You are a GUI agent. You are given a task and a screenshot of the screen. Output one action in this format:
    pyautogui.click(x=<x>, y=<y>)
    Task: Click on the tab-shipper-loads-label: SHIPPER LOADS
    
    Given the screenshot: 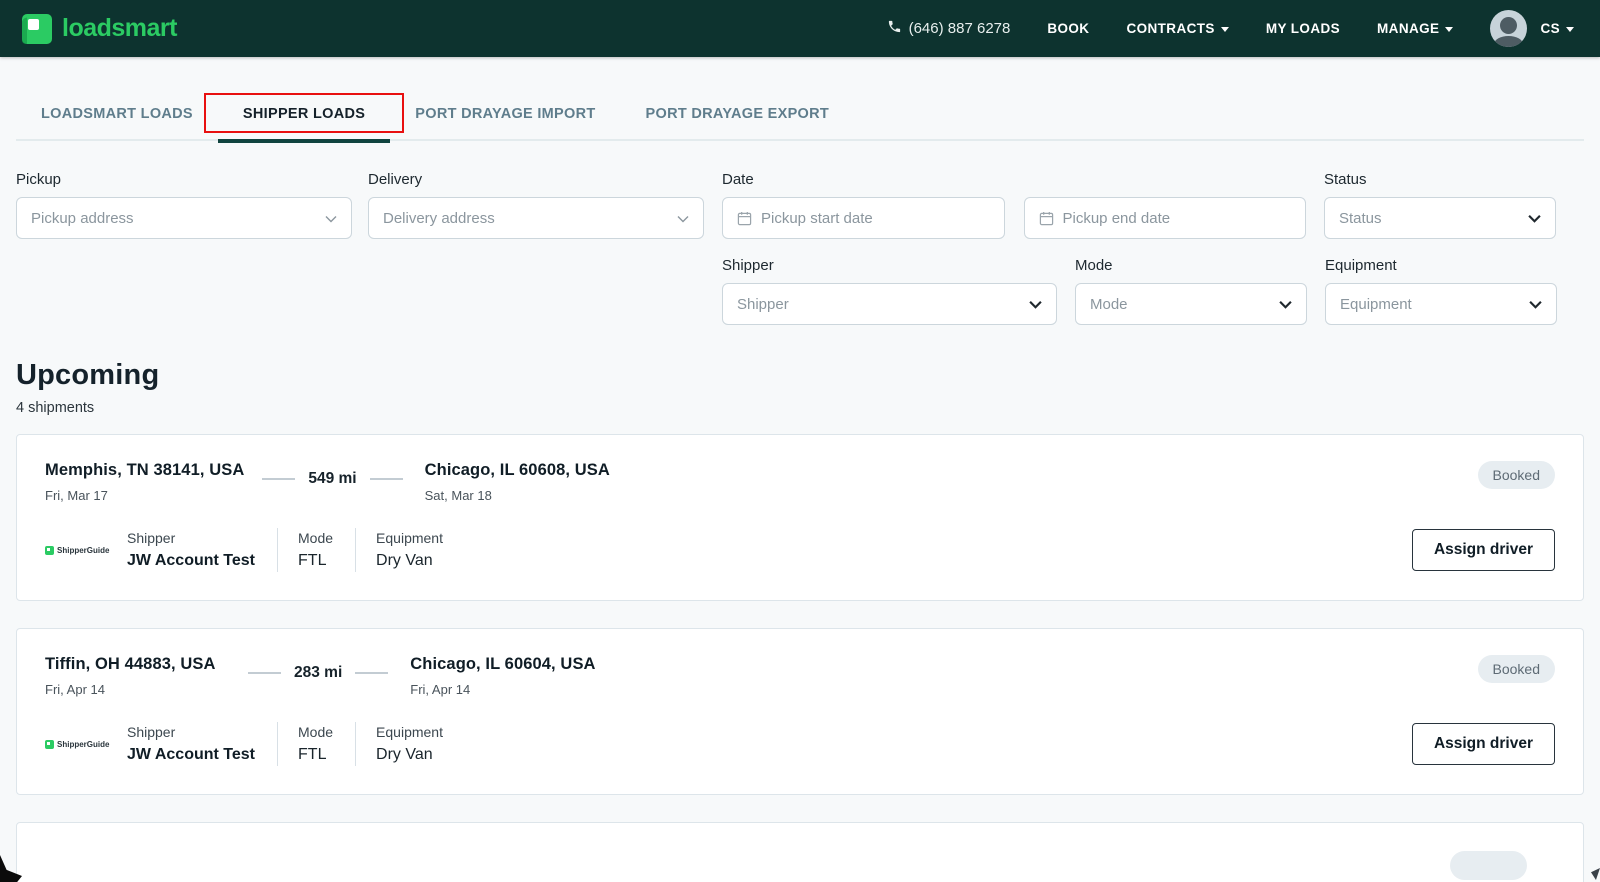 What is the action you would take?
    pyautogui.click(x=304, y=114)
    